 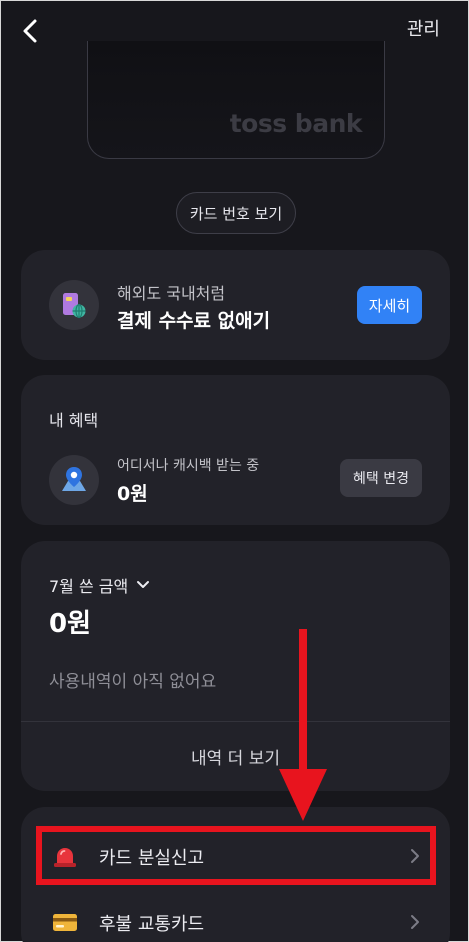 What do you see at coordinates (132, 494) in the screenshot?
I see `cashback-amount: 0원` at bounding box center [132, 494].